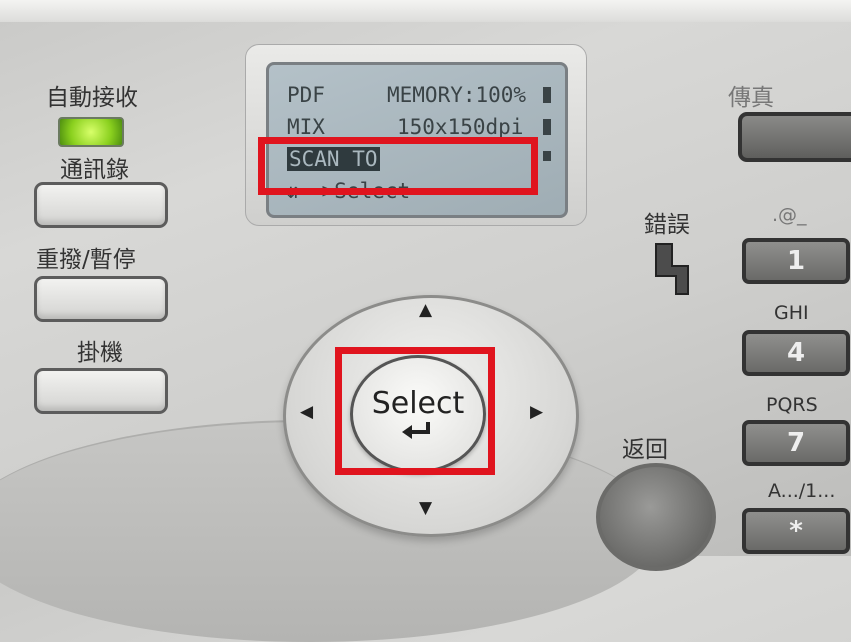 This screenshot has width=851, height=642. What do you see at coordinates (92, 98) in the screenshot?
I see `auto-receive-label: 自動接收` at bounding box center [92, 98].